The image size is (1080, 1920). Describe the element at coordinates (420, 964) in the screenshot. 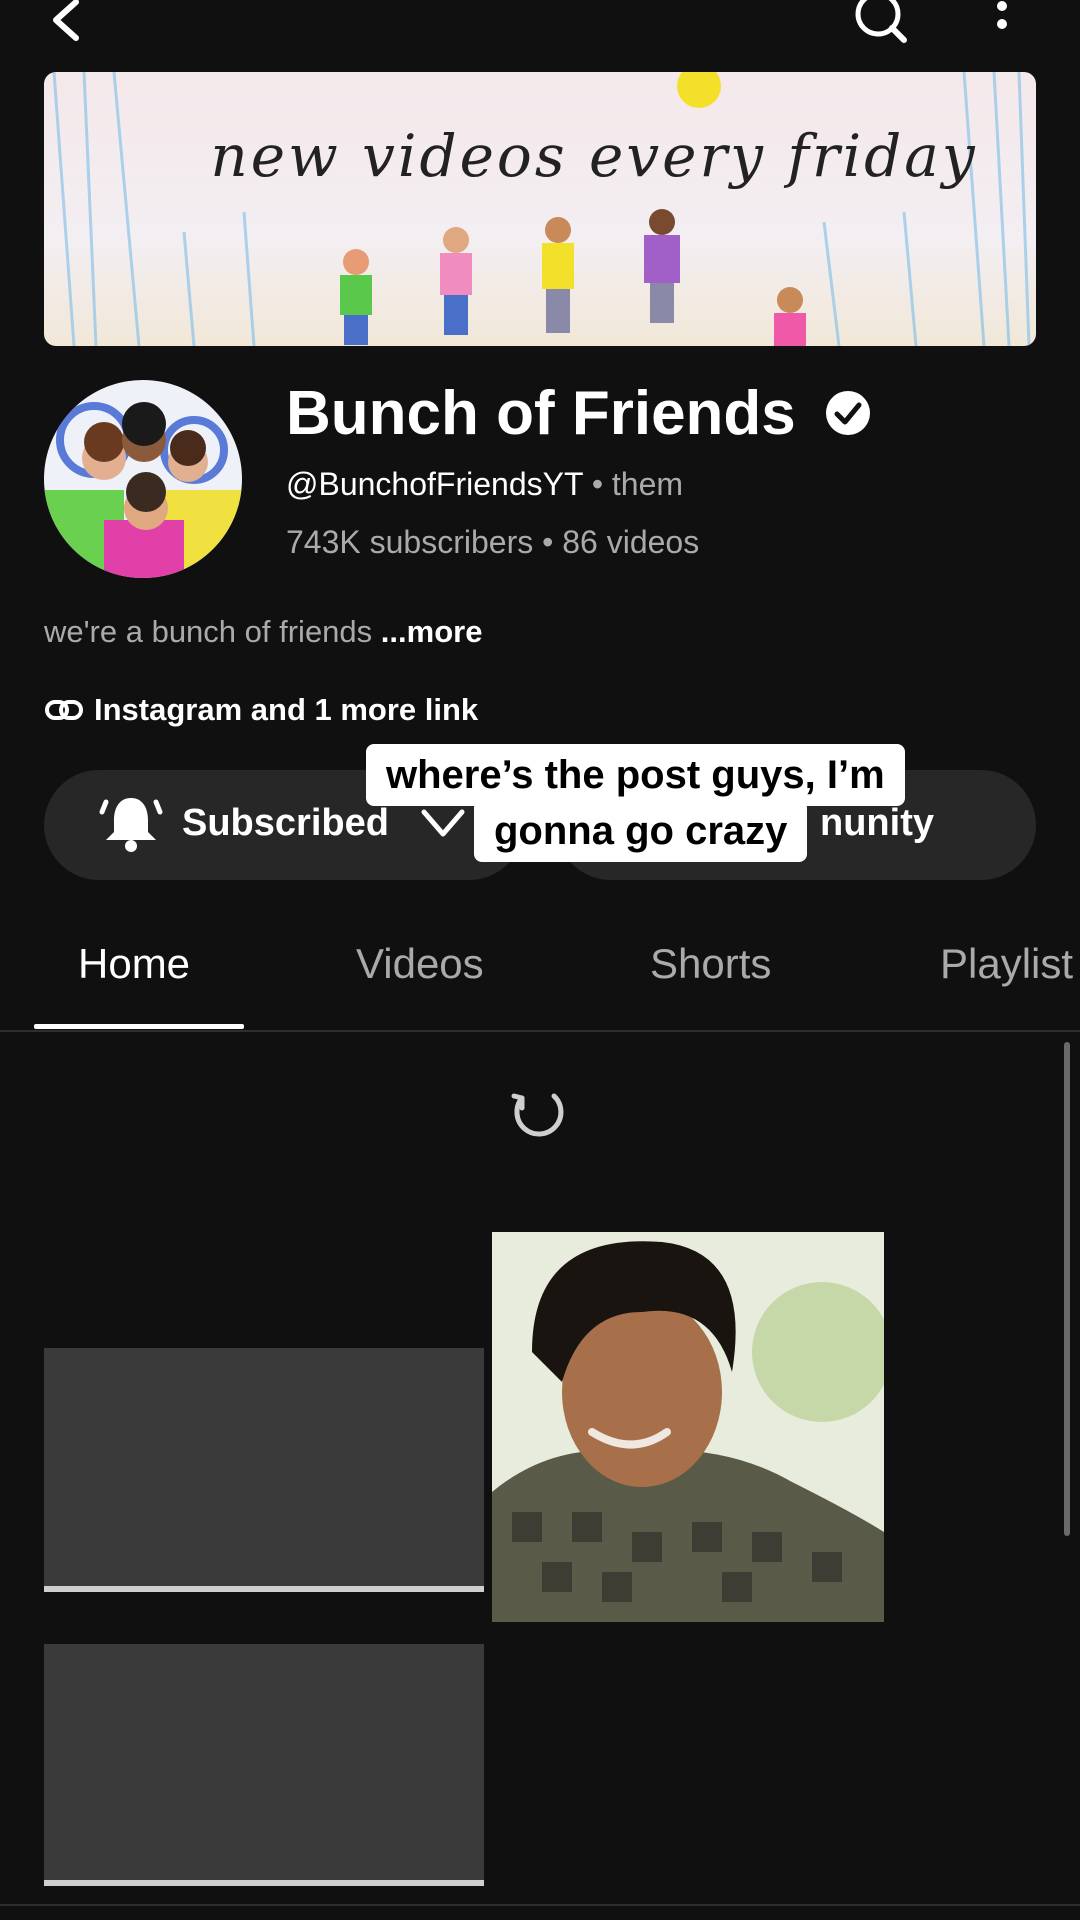

I see `tab-videos: Videos` at that location.